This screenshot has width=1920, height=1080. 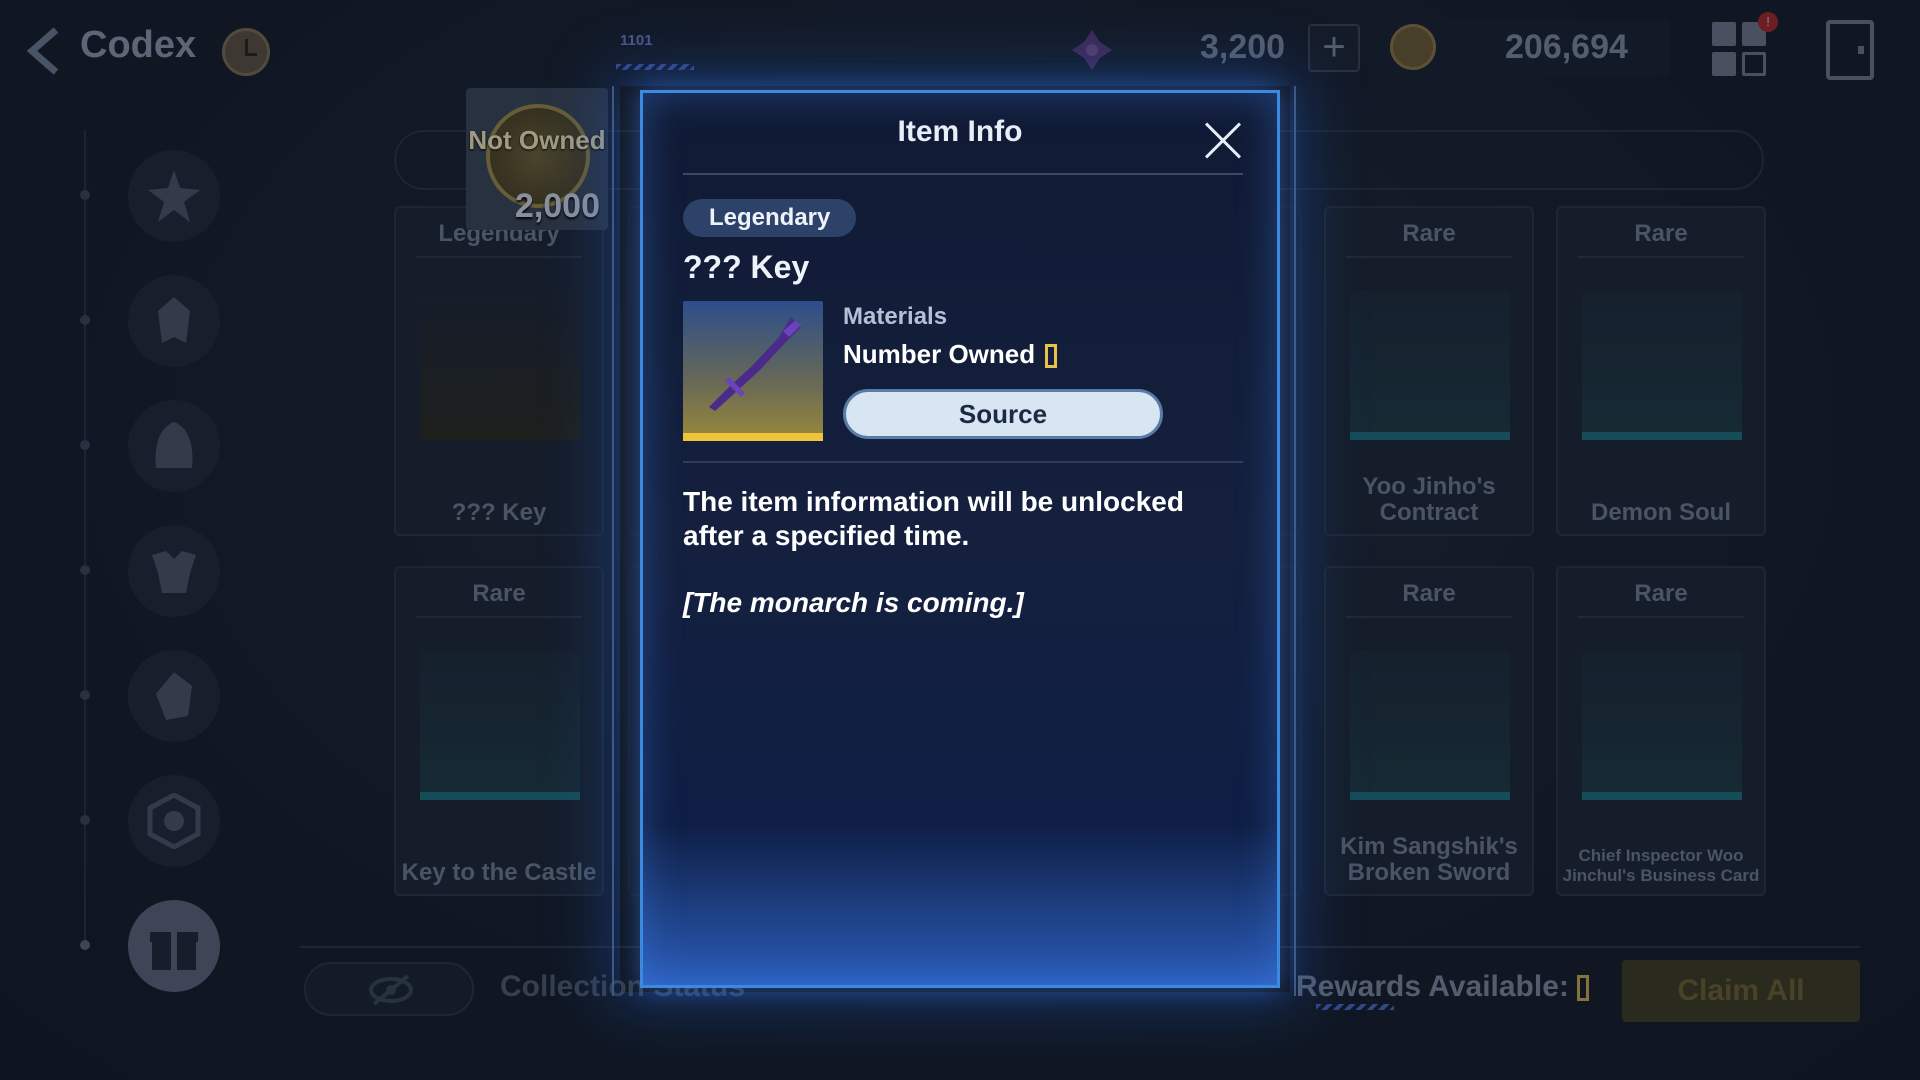 I want to click on owned-value-box, so click(x=1051, y=356).